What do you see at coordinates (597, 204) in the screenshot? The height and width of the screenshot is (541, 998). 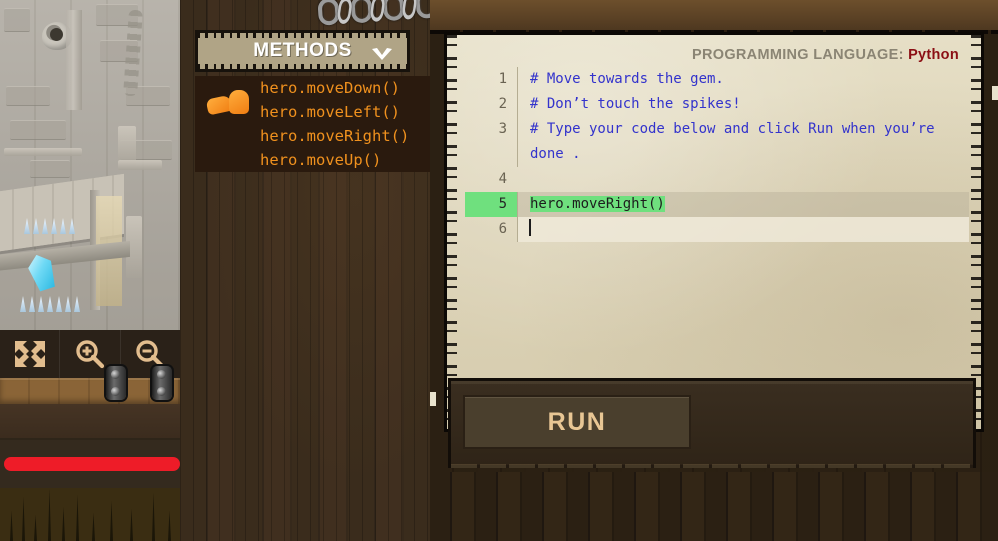 I see `code-selection: hero.moveRight()` at bounding box center [597, 204].